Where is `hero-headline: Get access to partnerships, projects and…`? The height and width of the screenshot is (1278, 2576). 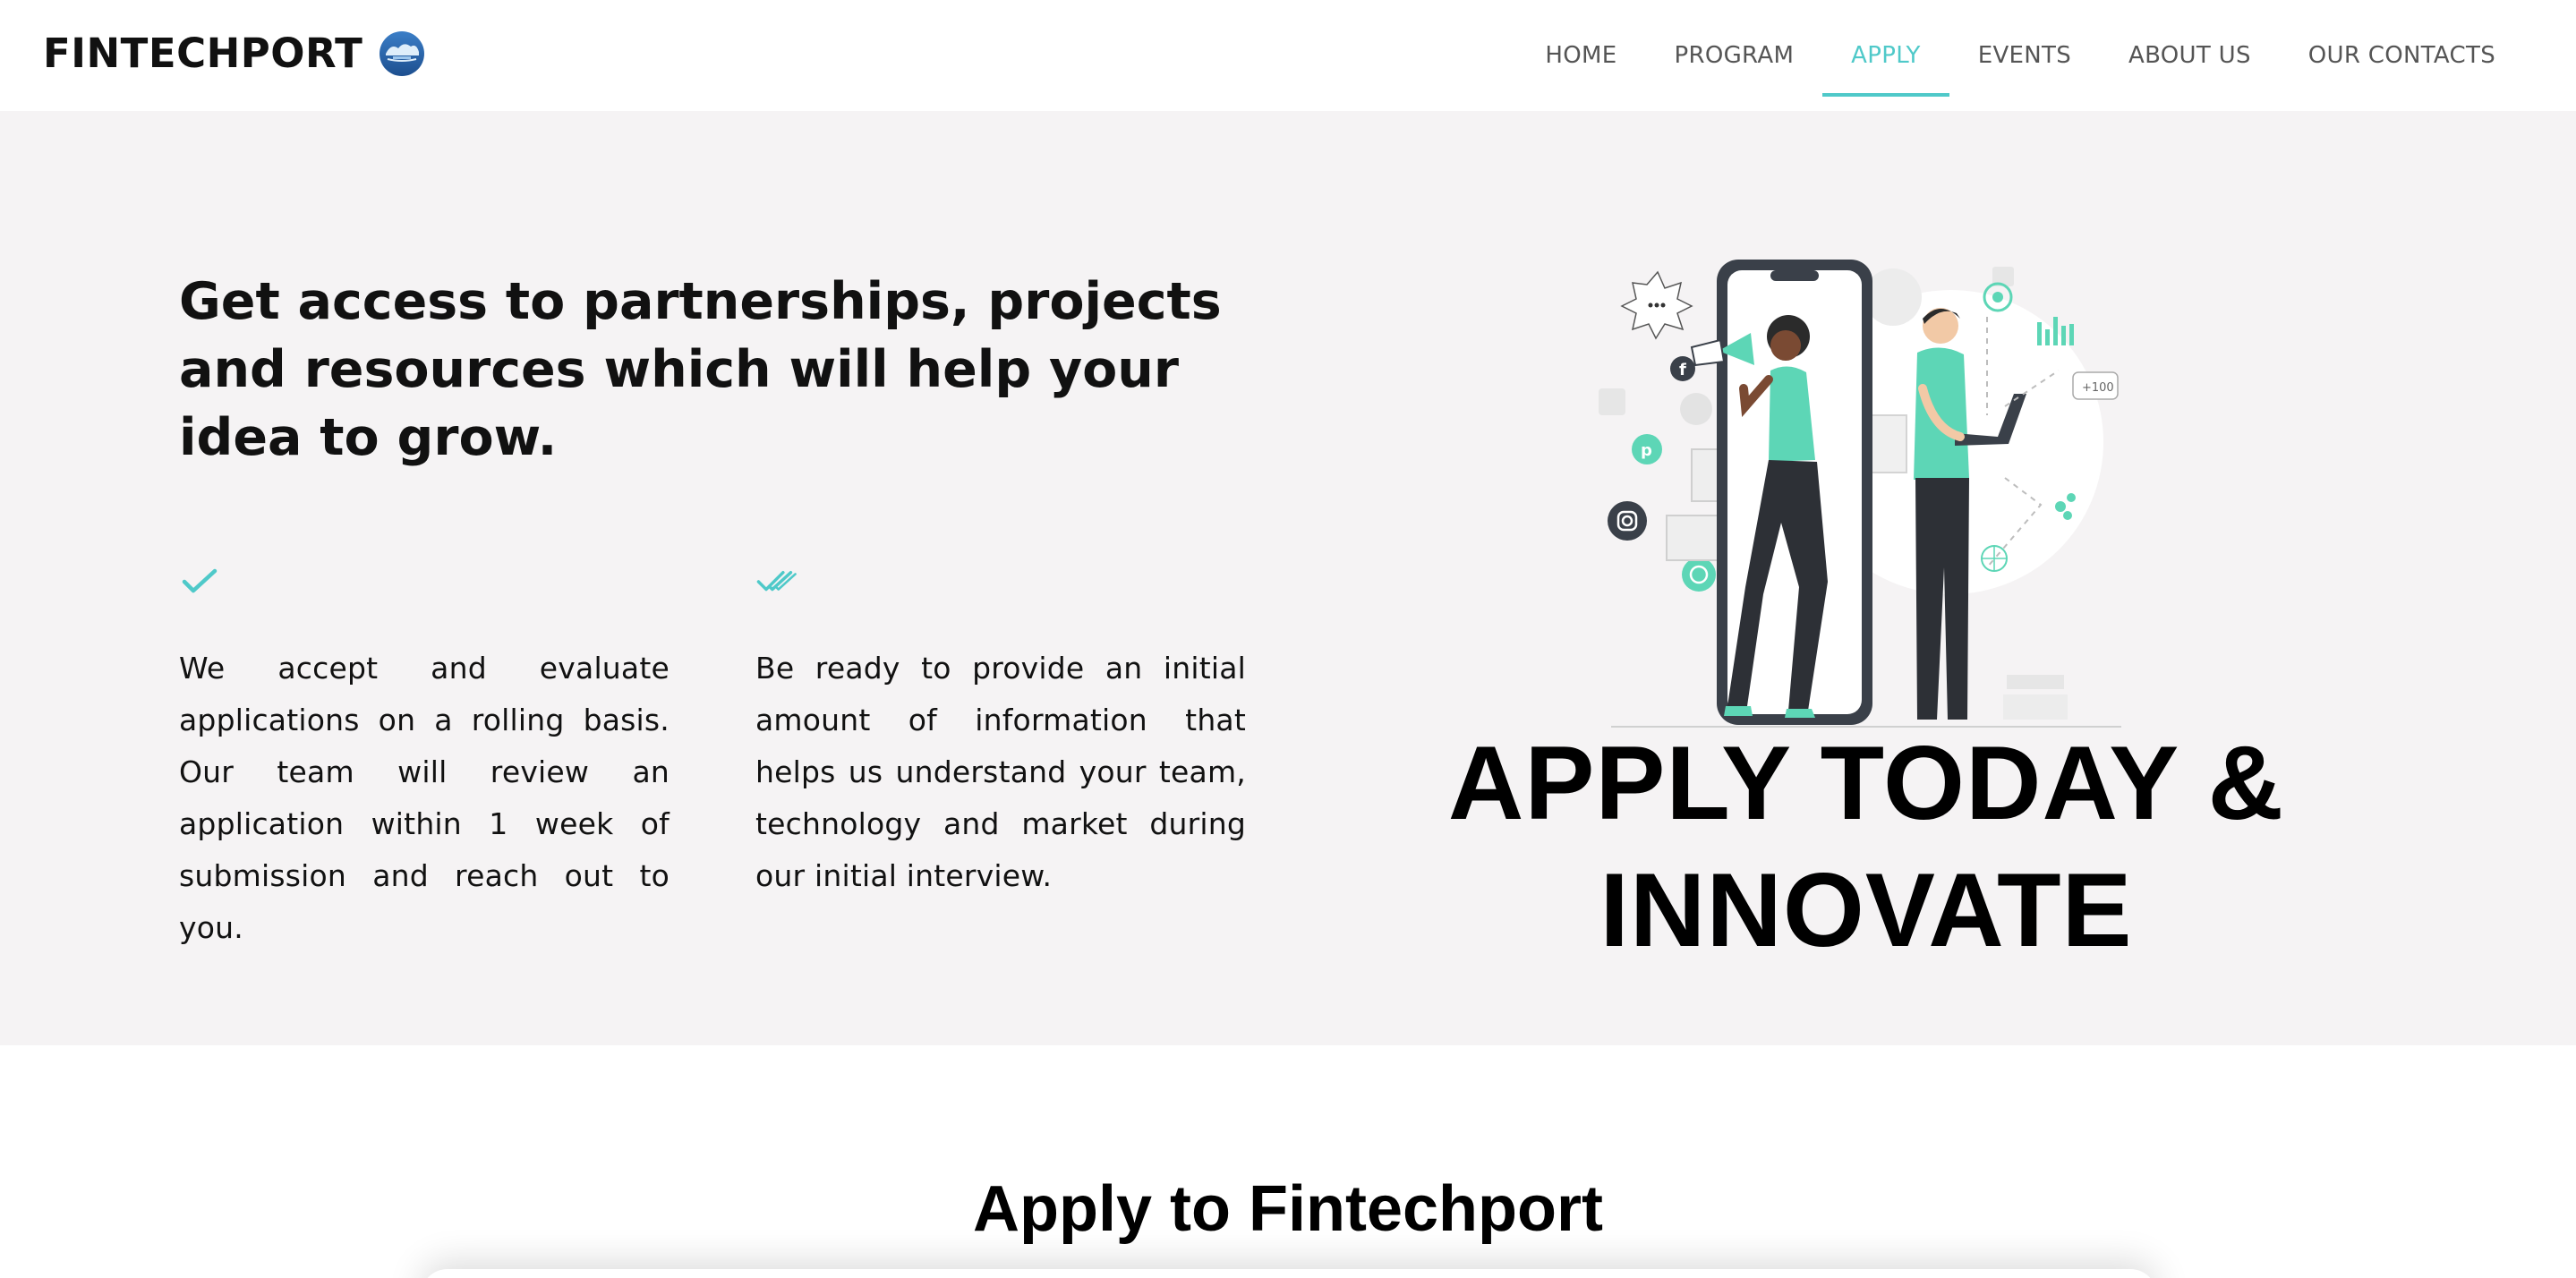 hero-headline: Get access to partnerships, projects and… is located at coordinates (700, 369).